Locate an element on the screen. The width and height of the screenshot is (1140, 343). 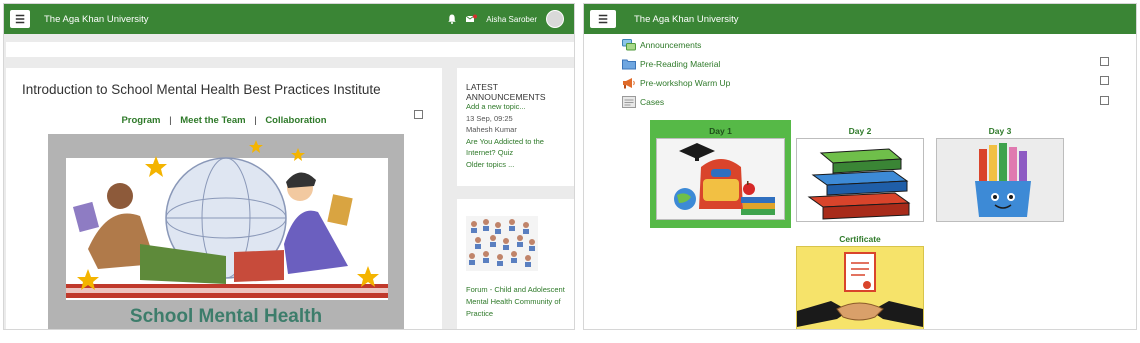
activity-cases: Cases is located at coordinates (643, 102).